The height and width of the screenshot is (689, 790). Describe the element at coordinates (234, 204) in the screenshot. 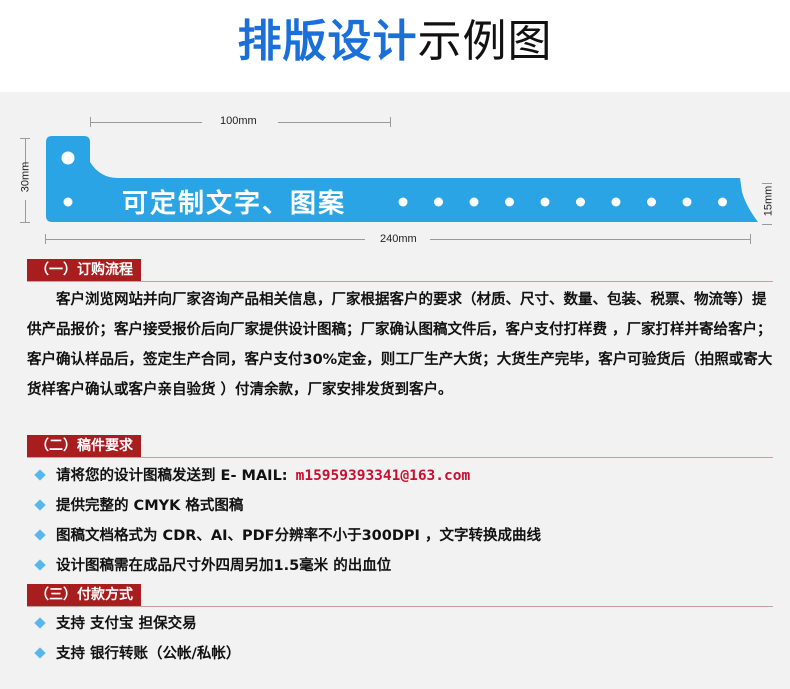

I see `band-text: 可定制文字、图案` at that location.